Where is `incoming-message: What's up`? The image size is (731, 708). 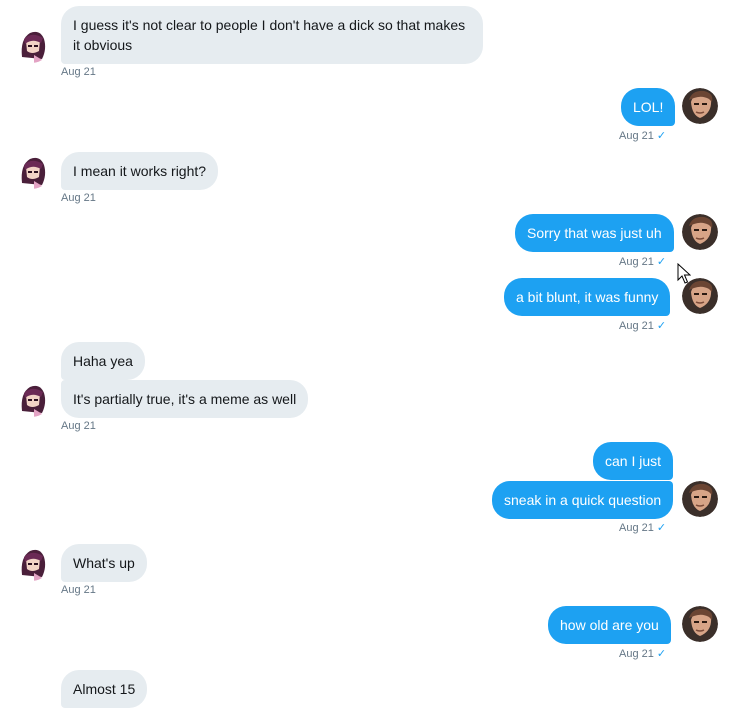
incoming-message: What's up is located at coordinates (104, 563).